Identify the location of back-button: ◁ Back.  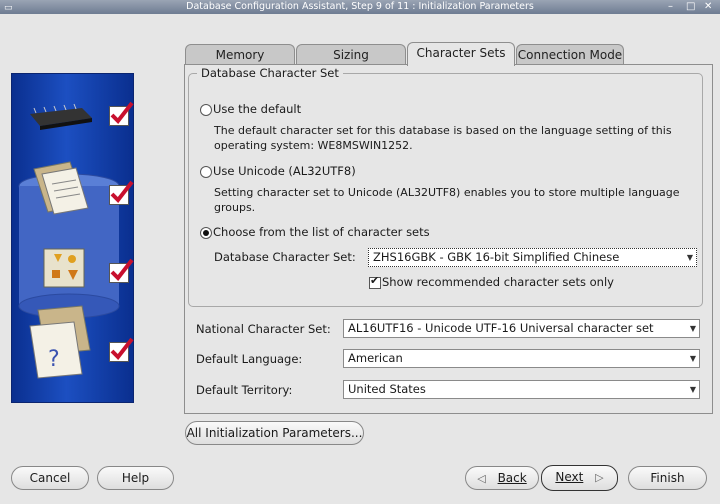
(502, 478).